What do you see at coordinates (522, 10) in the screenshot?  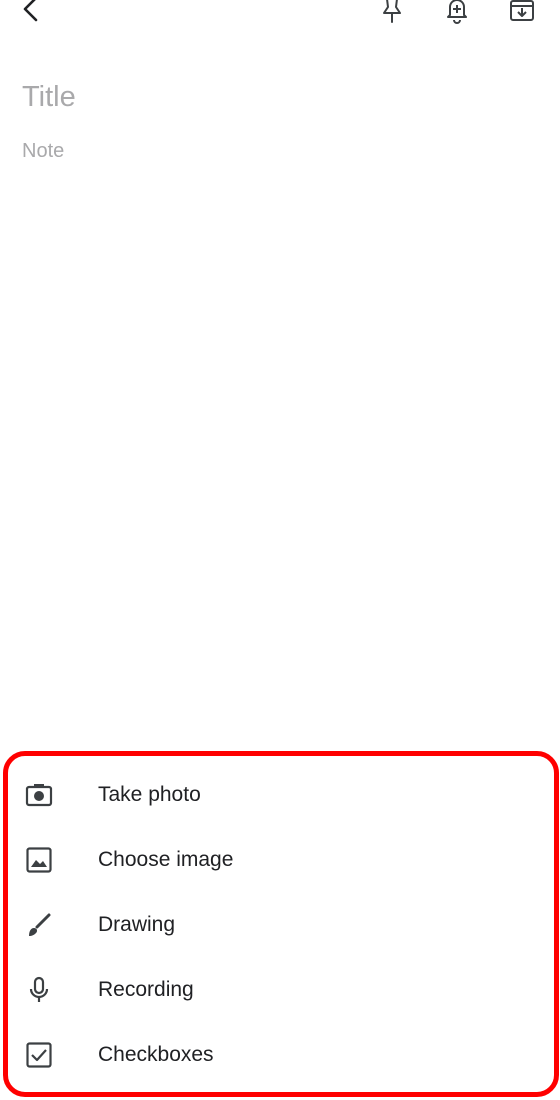 I see `archive-icon` at bounding box center [522, 10].